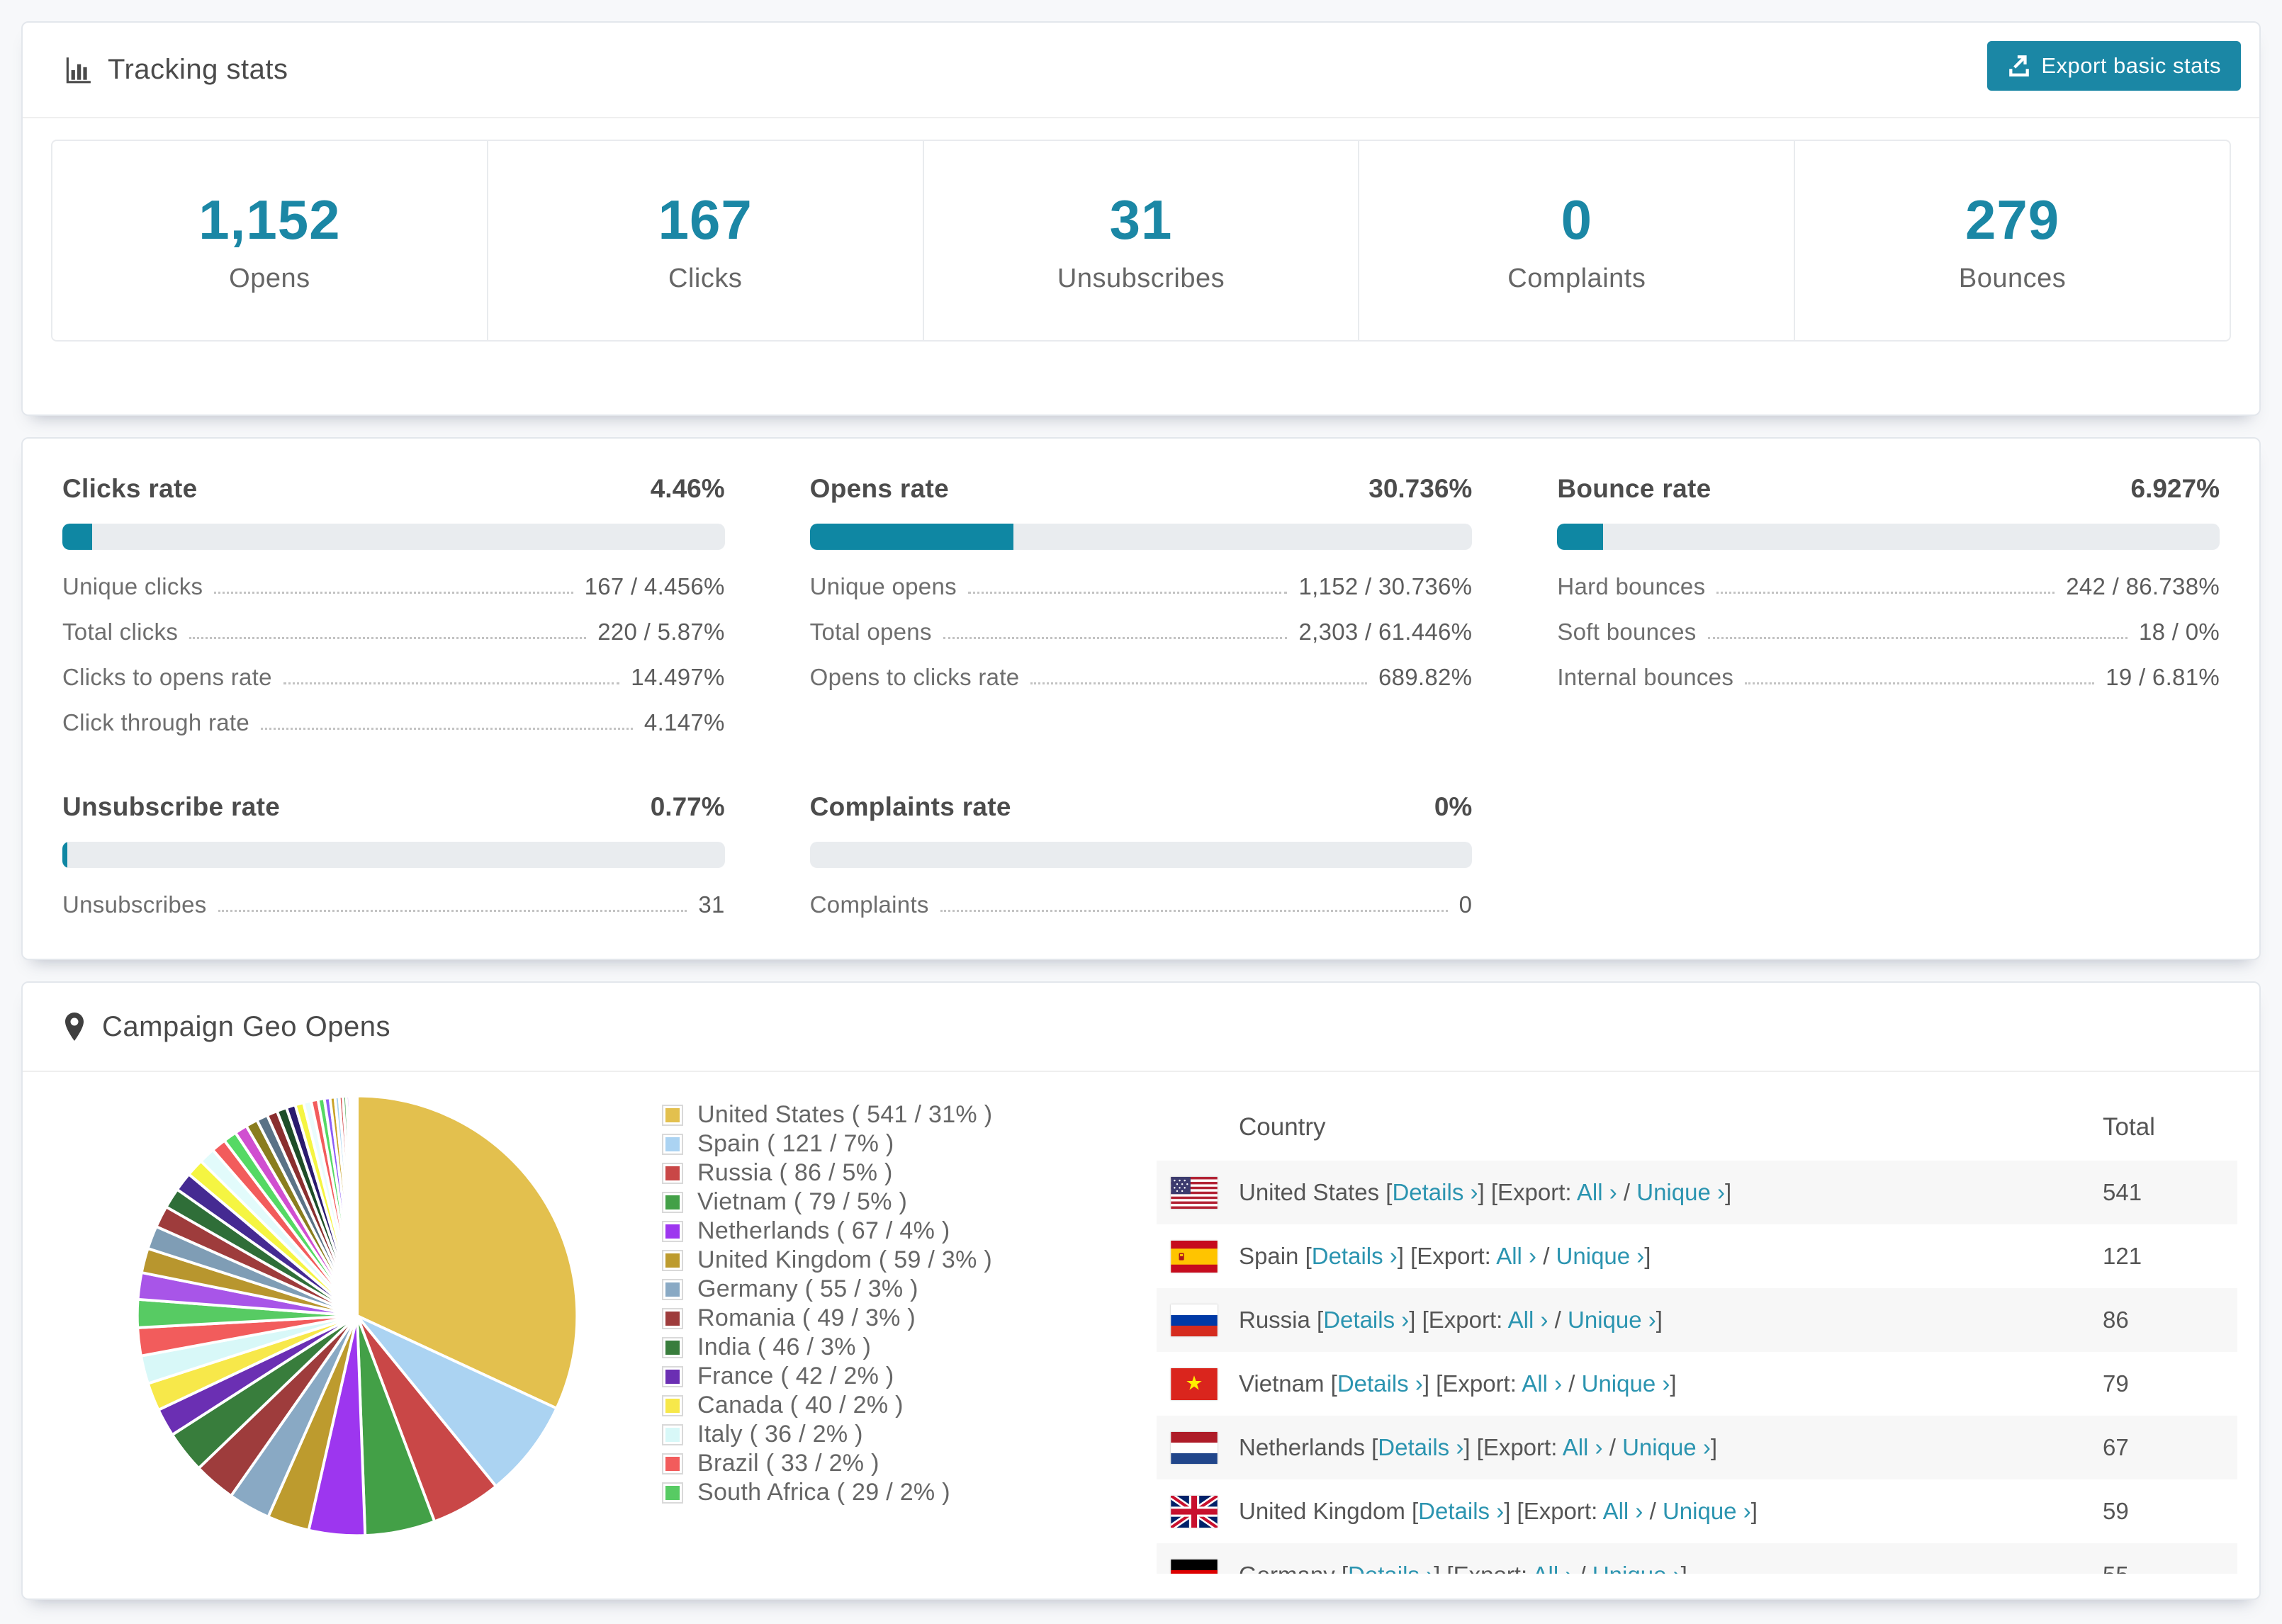  I want to click on legend-item: India ( 46 / 3% ), so click(826, 1347).